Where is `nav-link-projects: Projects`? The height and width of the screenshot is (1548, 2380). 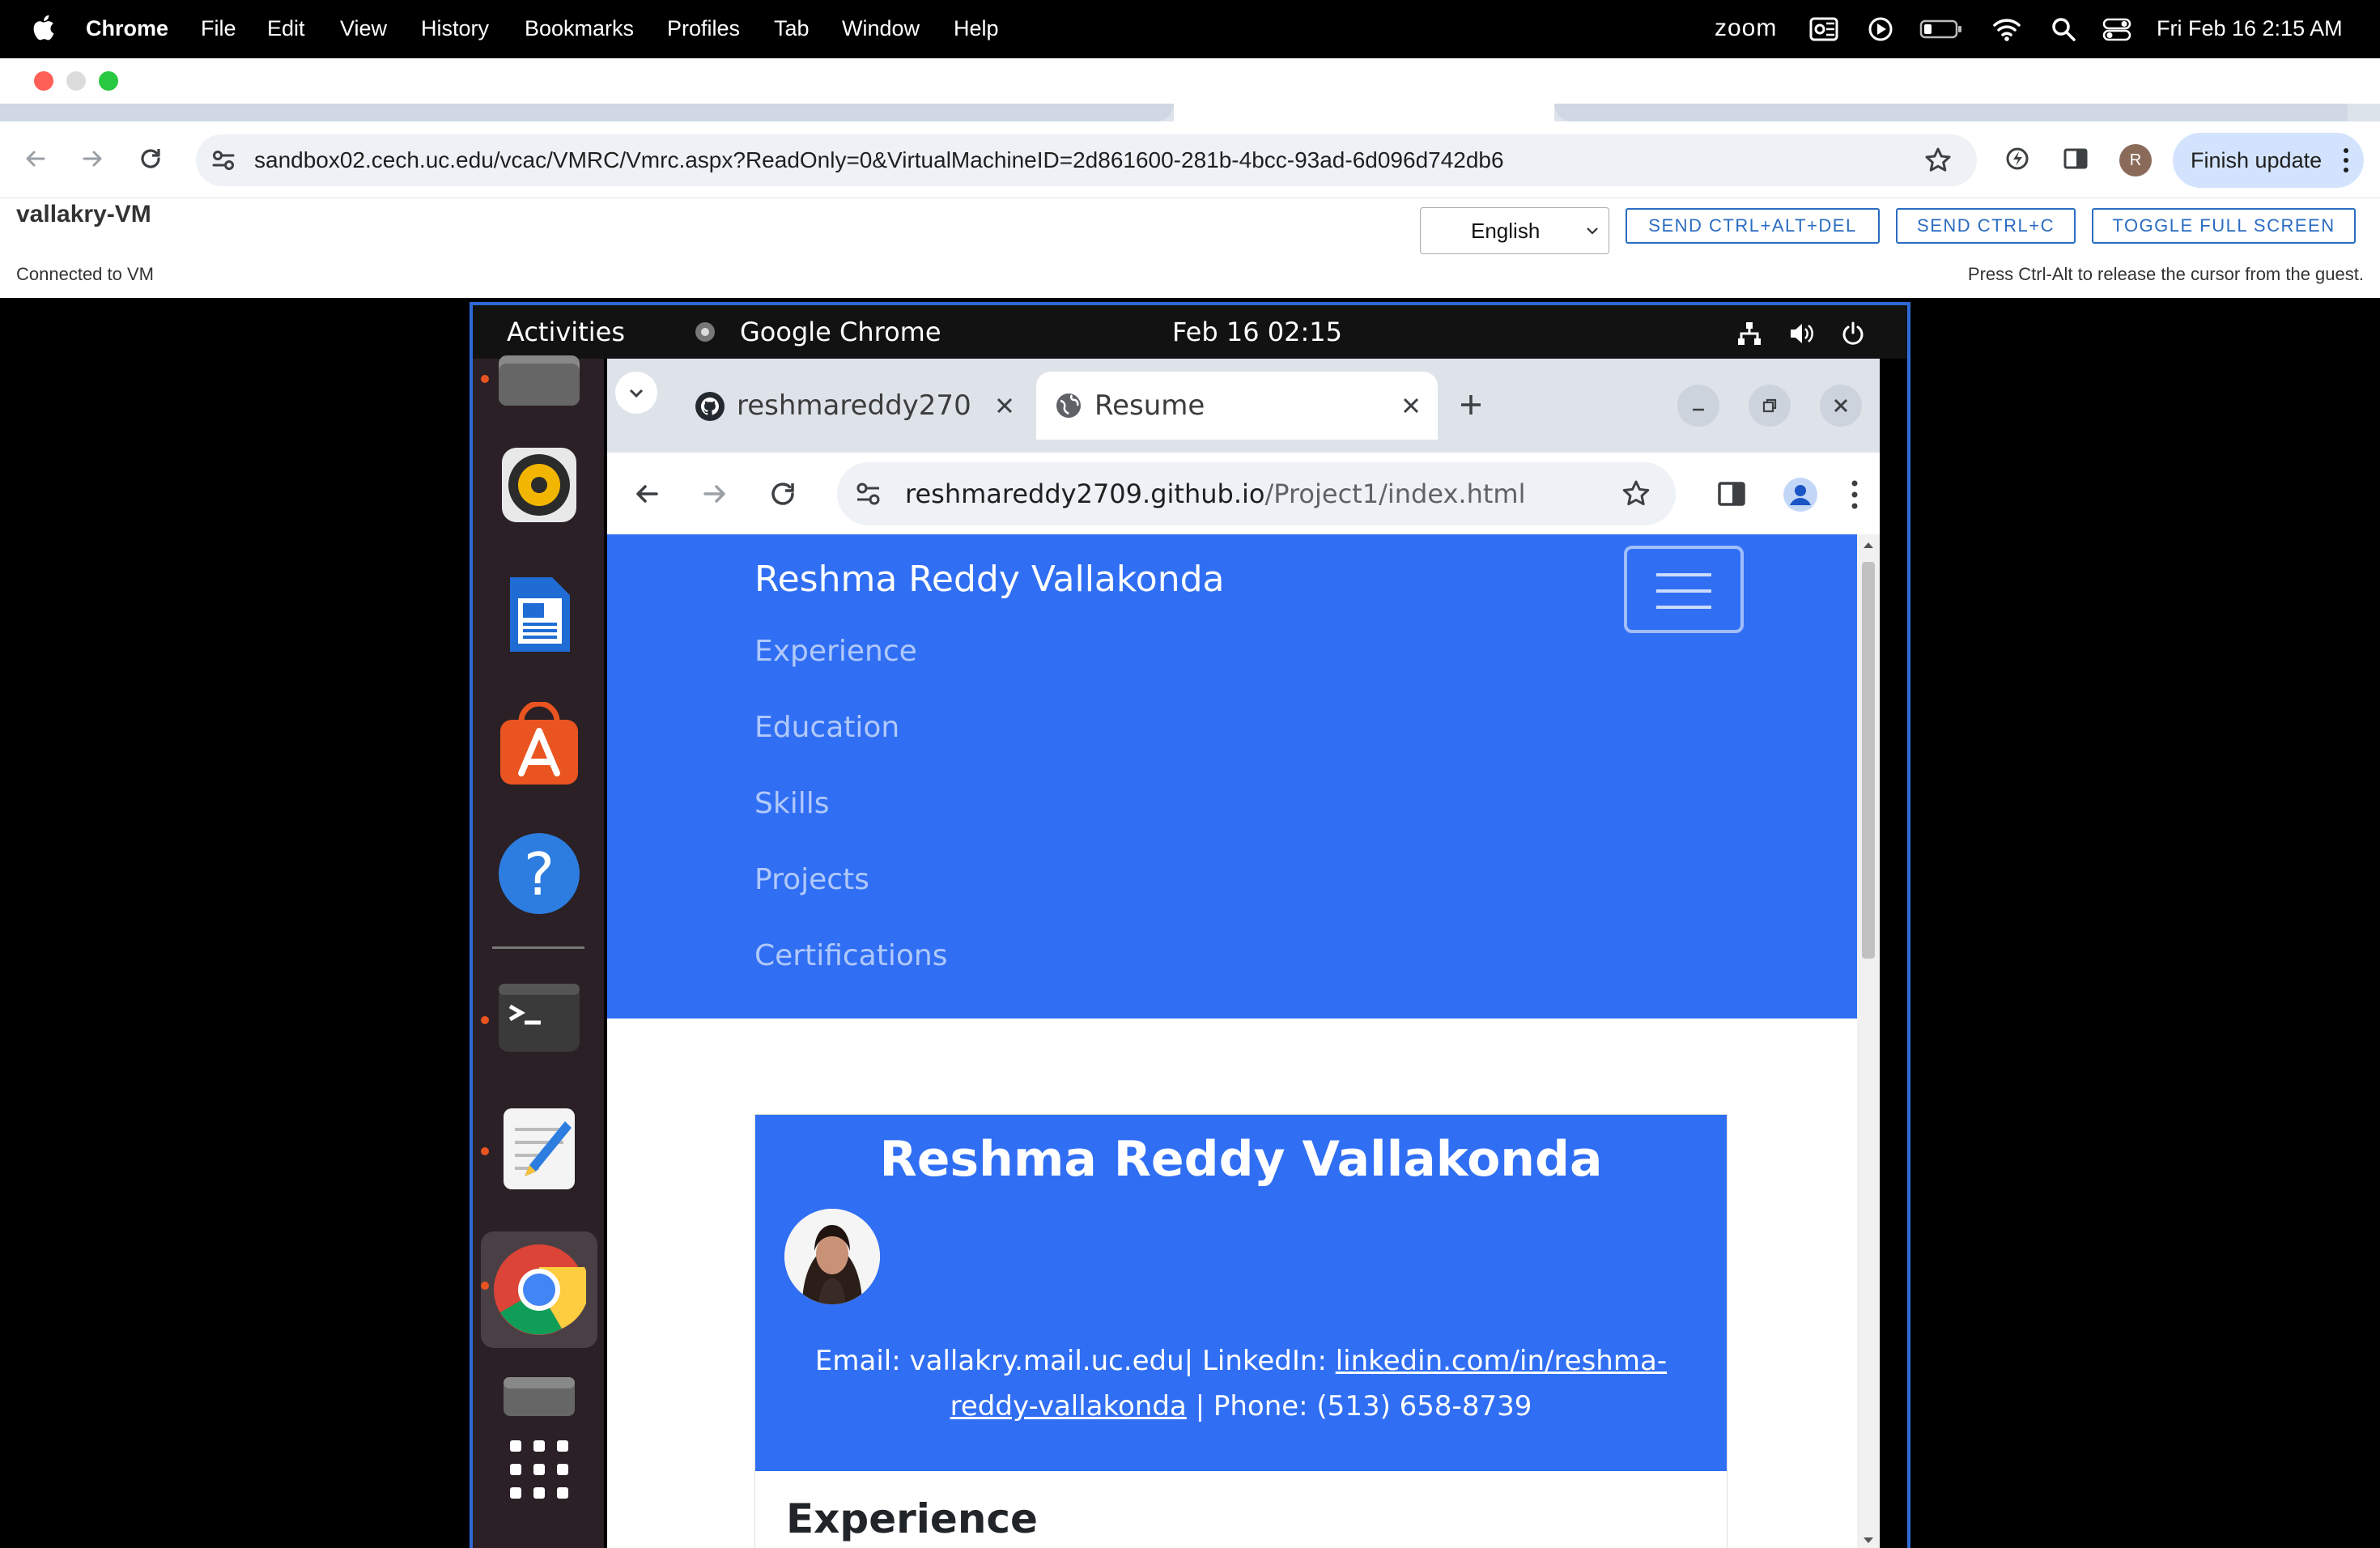
nav-link-projects: Projects is located at coordinates (811, 879).